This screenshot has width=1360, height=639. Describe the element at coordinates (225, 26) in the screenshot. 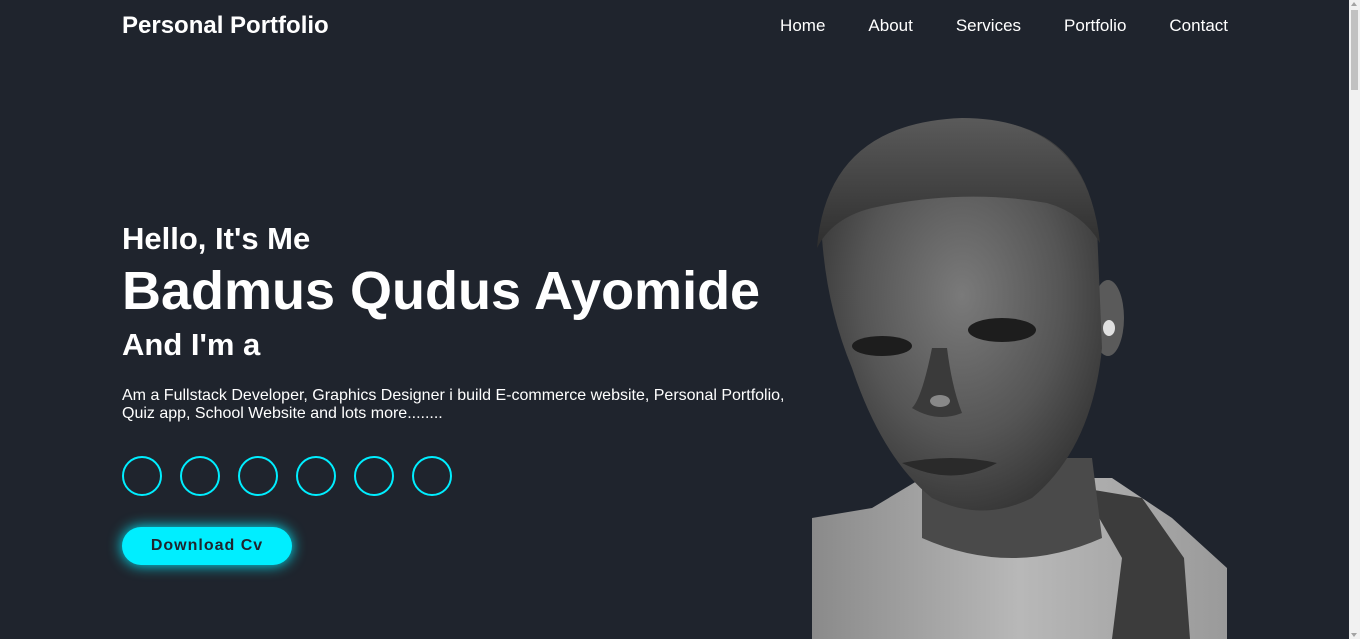

I see `site-logo: Personal Portfolio` at that location.